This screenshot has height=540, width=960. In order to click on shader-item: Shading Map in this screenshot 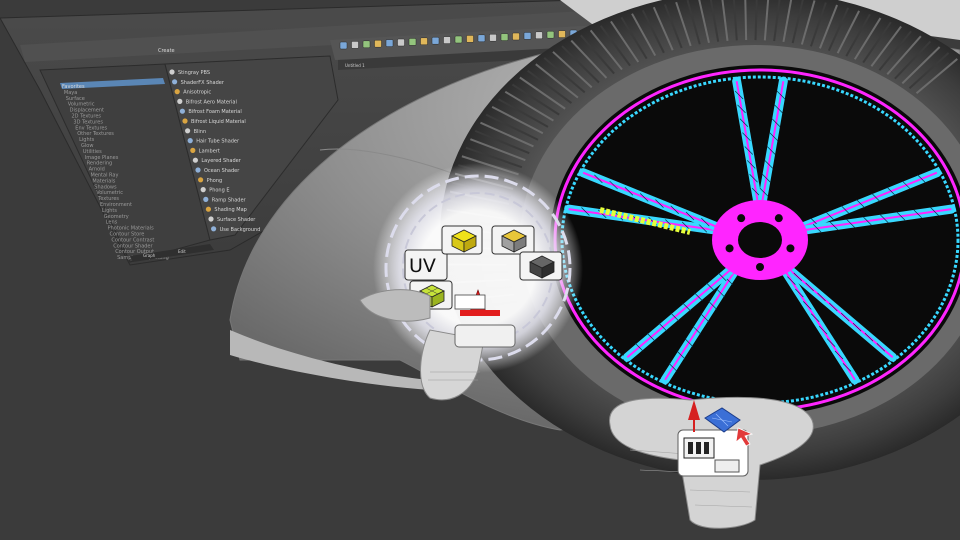, I will do `click(230, 210)`.